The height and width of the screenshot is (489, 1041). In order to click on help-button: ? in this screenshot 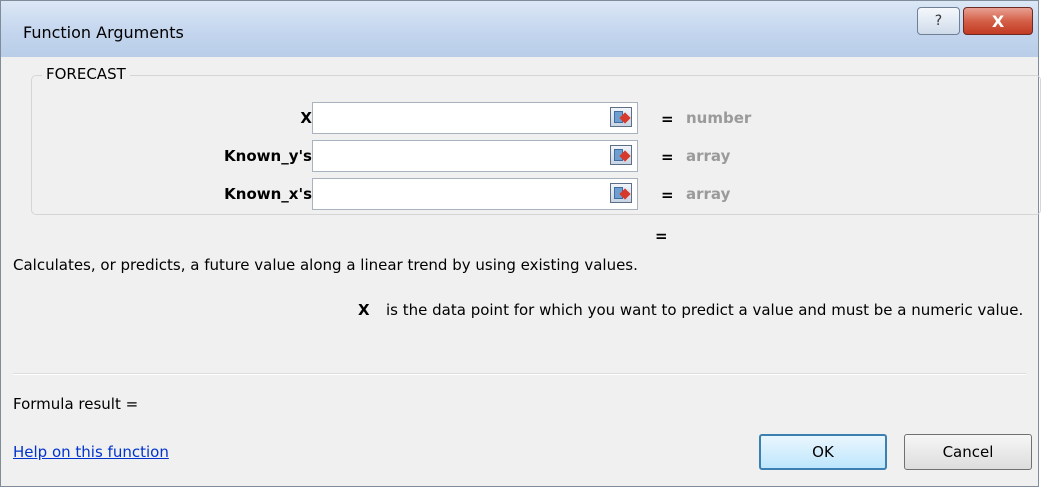, I will do `click(938, 21)`.